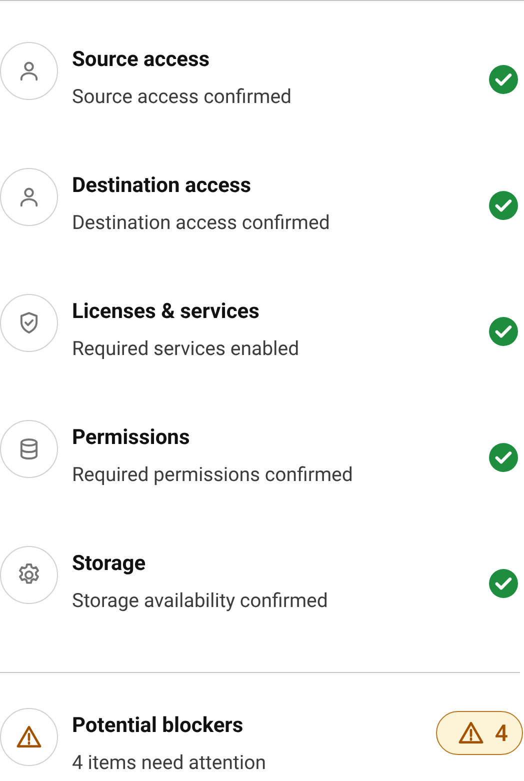  I want to click on check-title: Source access, so click(141, 60).